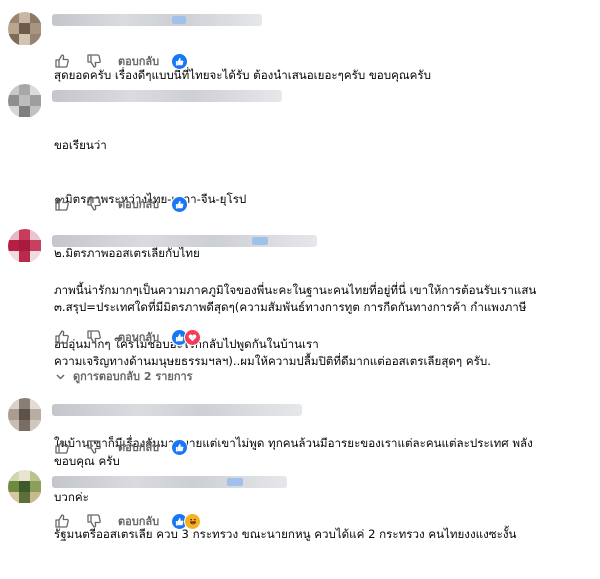 The height and width of the screenshot is (579, 600). Describe the element at coordinates (60, 376) in the screenshot. I see `chevron-down-icon` at that location.